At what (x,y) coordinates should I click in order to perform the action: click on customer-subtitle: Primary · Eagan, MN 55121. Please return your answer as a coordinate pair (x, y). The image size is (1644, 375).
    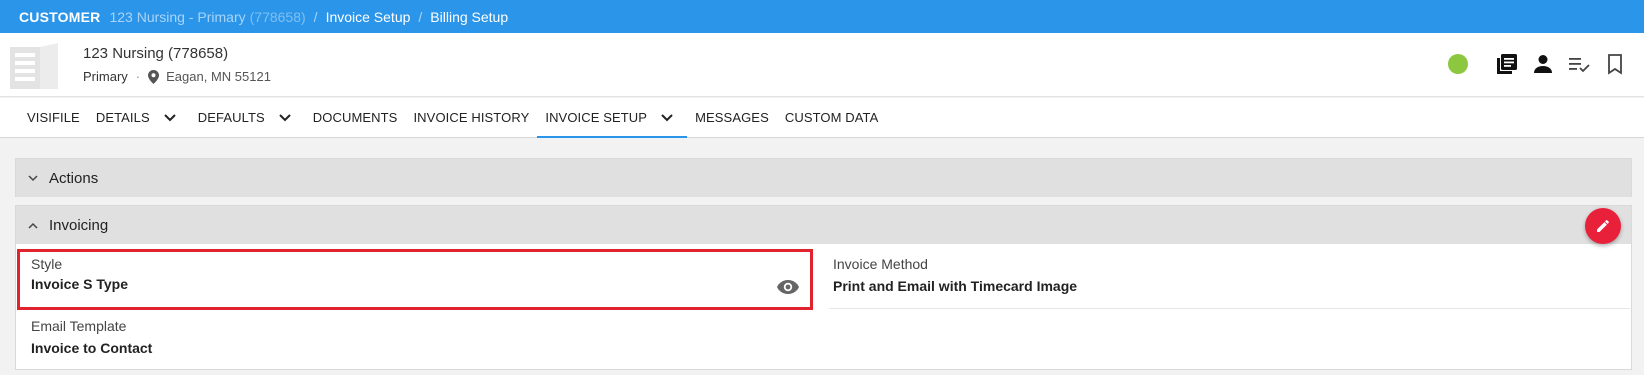
    Looking at the image, I should click on (177, 76).